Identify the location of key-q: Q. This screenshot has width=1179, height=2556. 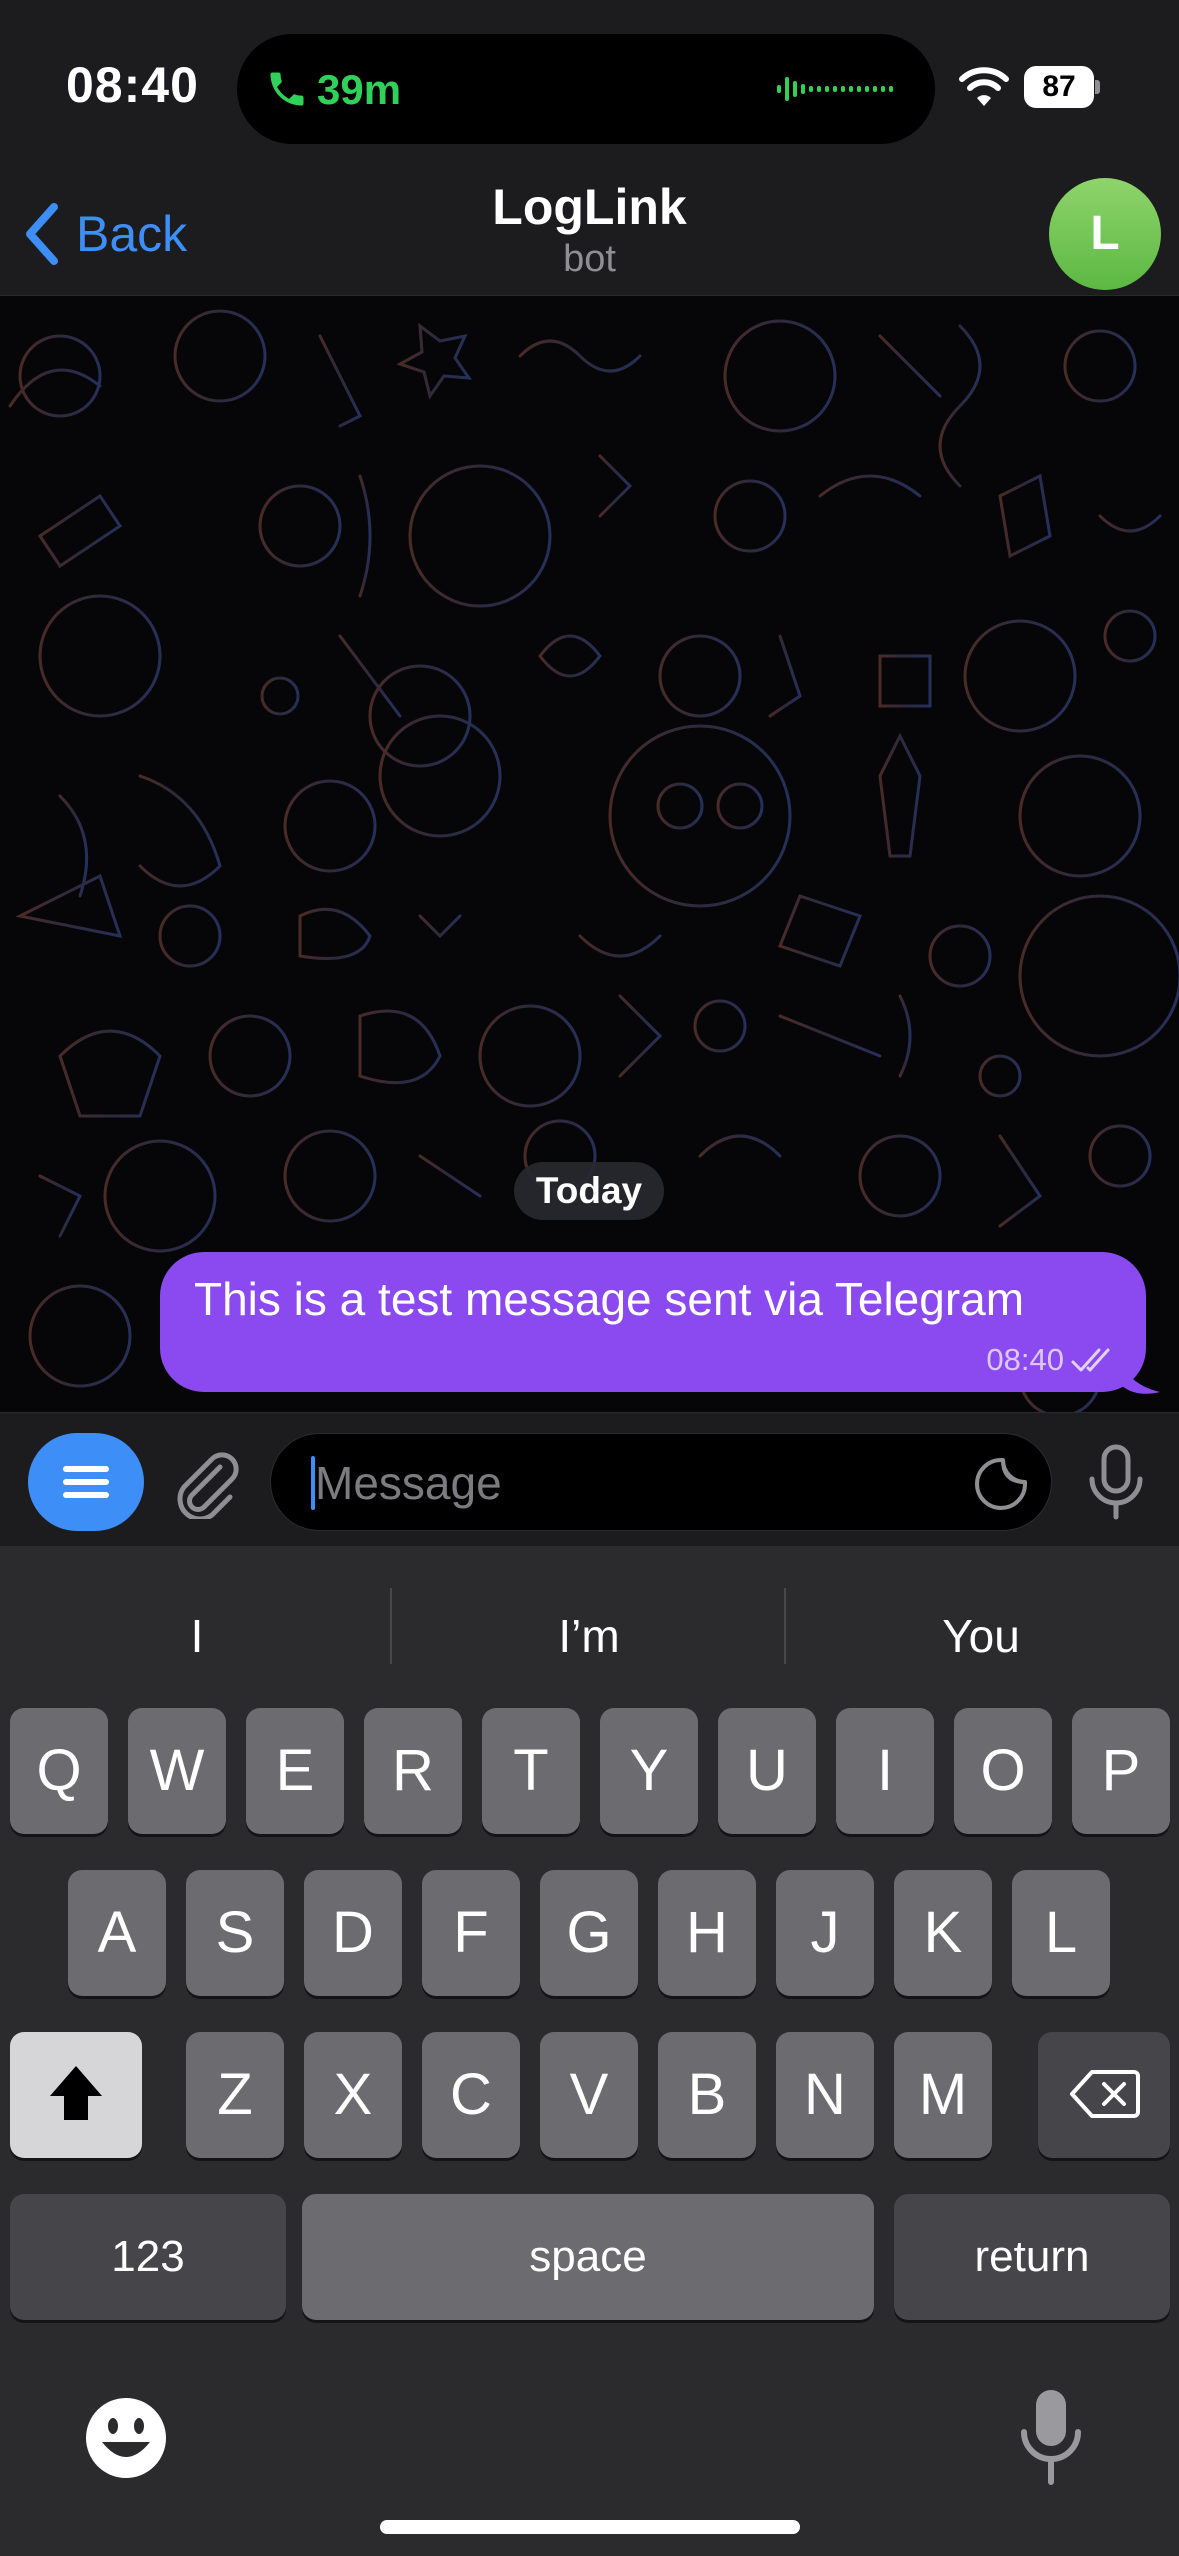
(59, 1771).